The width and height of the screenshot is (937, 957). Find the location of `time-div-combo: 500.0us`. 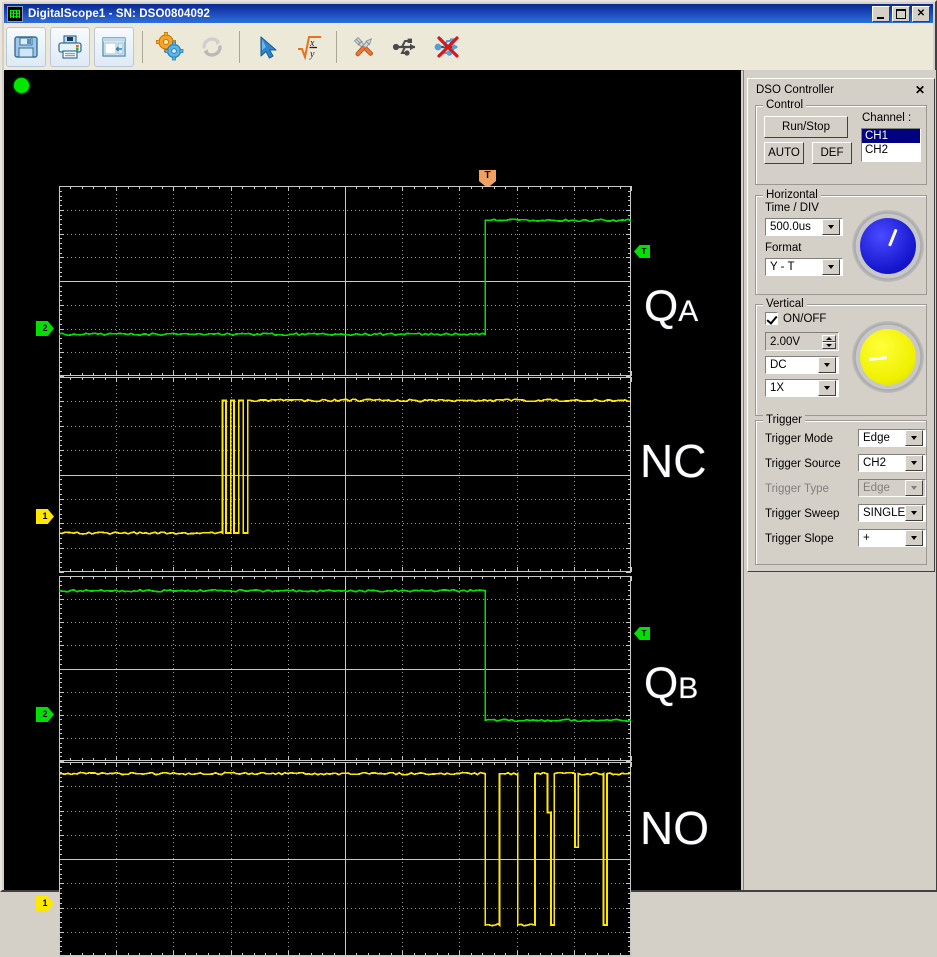

time-div-combo: 500.0us is located at coordinates (804, 227).